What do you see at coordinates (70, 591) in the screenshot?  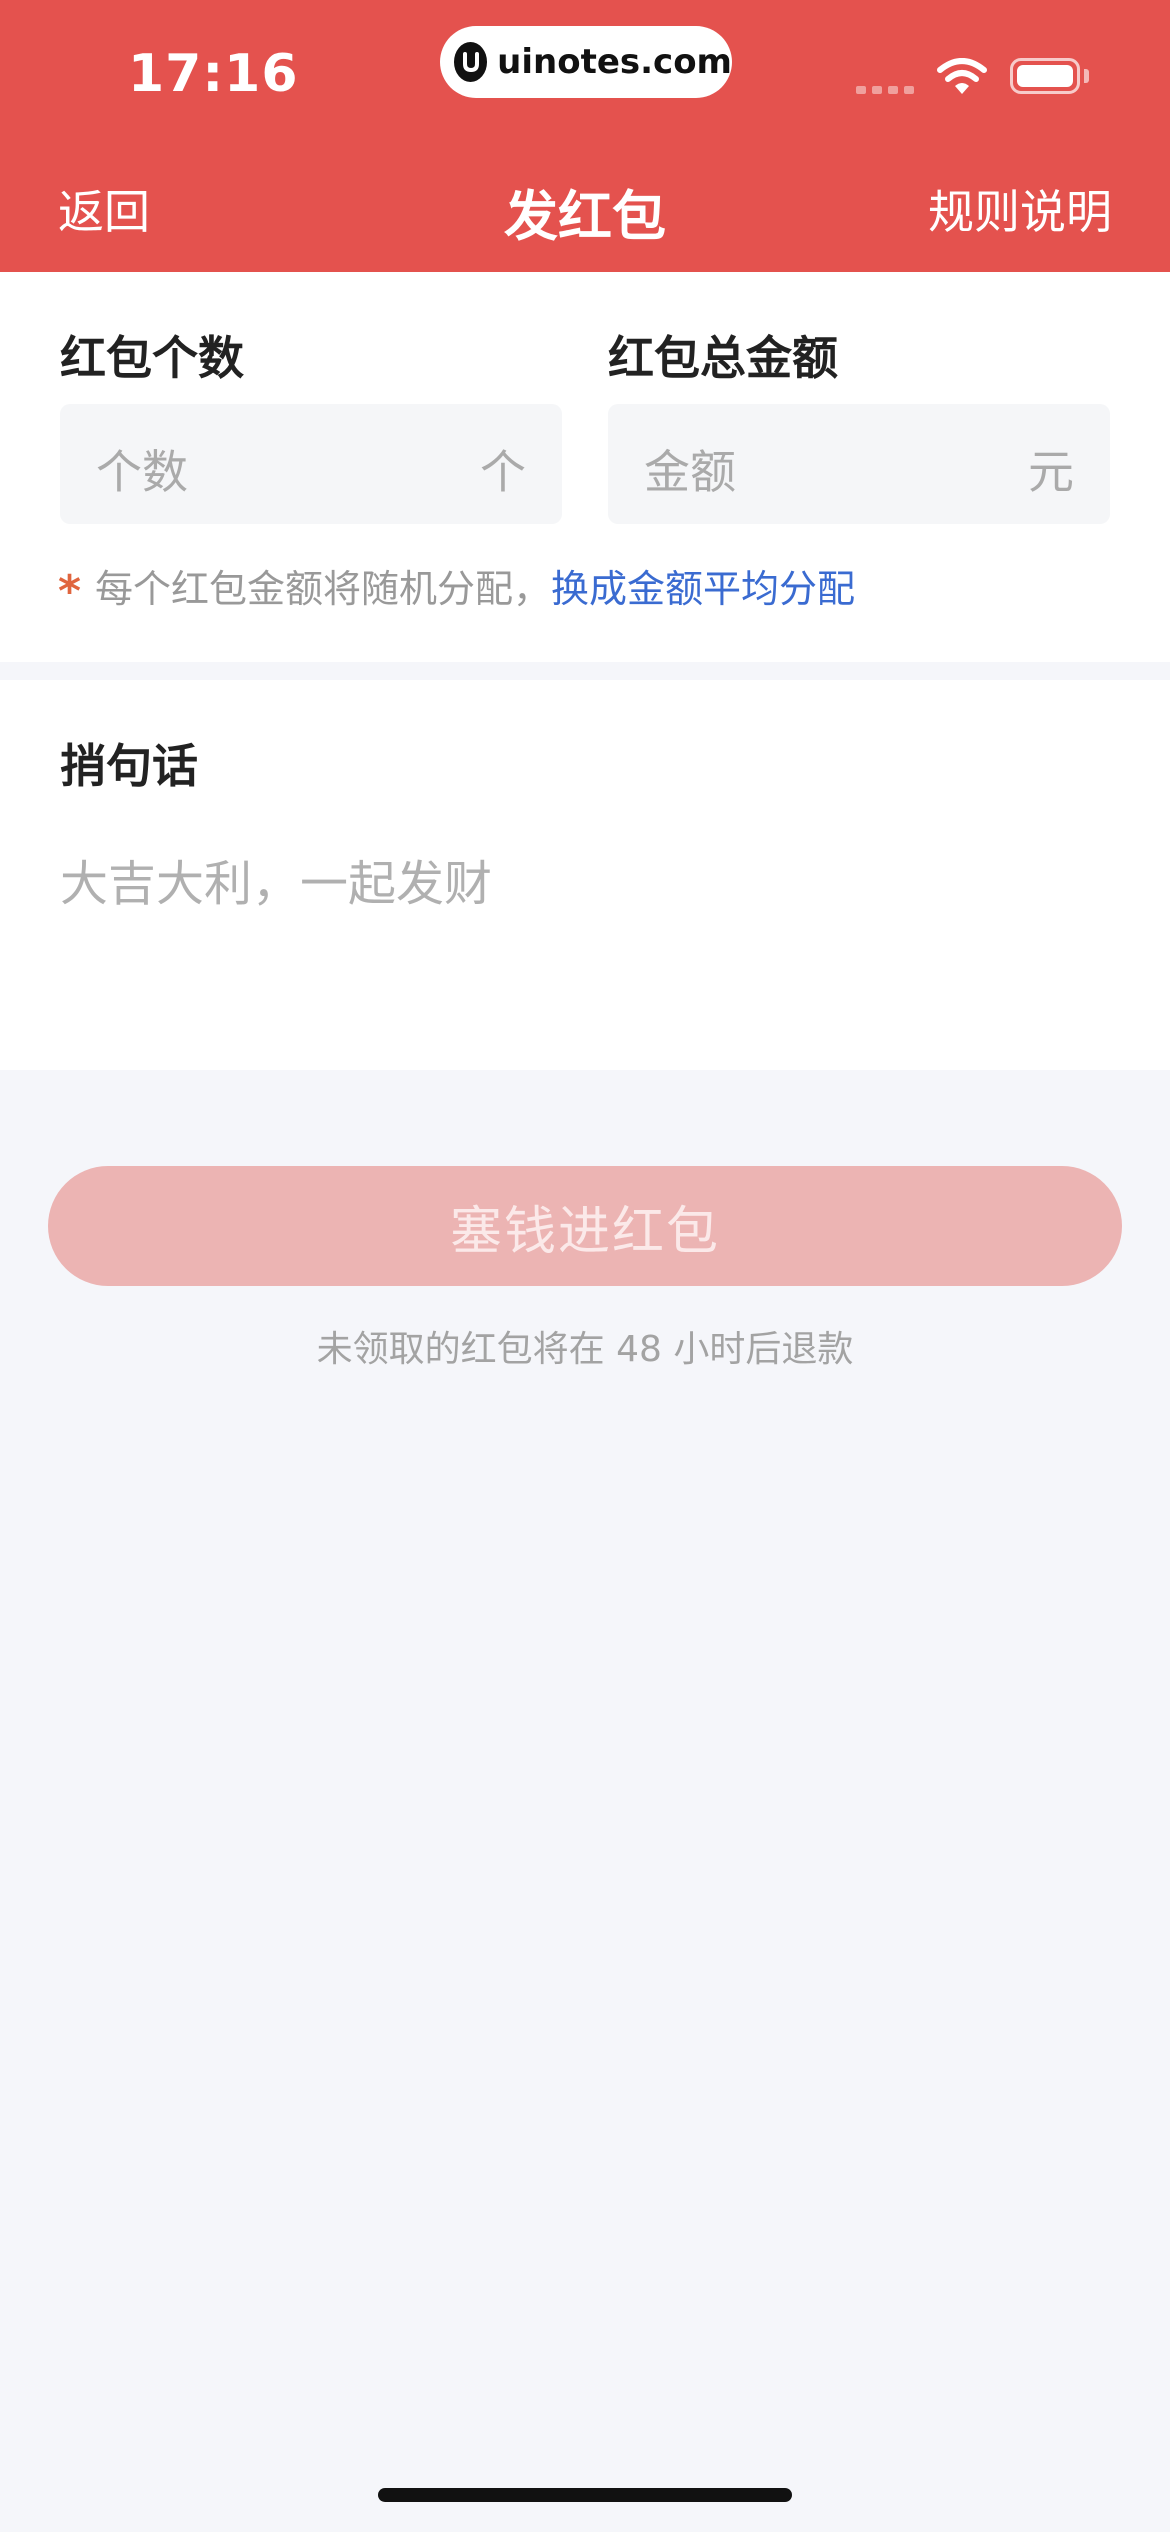 I see `asterisk-icon: *` at bounding box center [70, 591].